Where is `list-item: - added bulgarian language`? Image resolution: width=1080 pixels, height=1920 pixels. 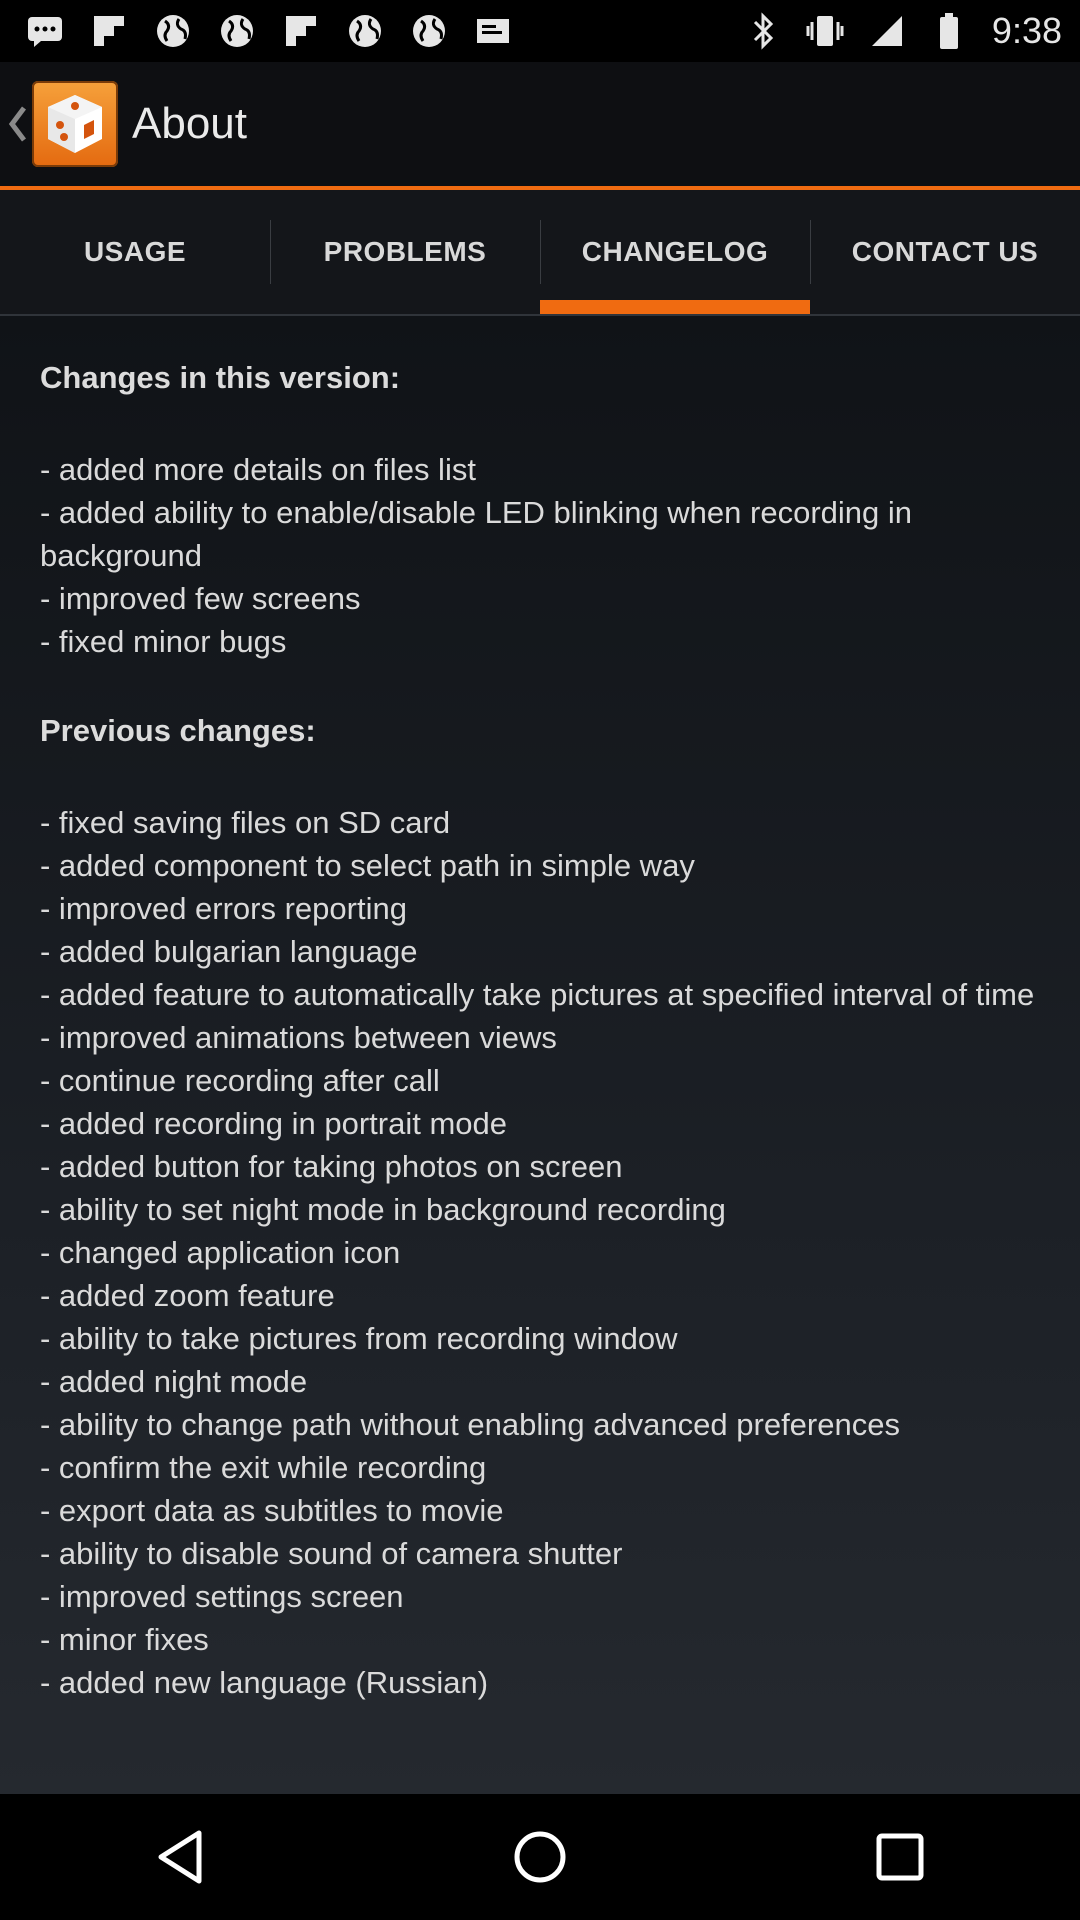 list-item: - added bulgarian language is located at coordinates (229, 951).